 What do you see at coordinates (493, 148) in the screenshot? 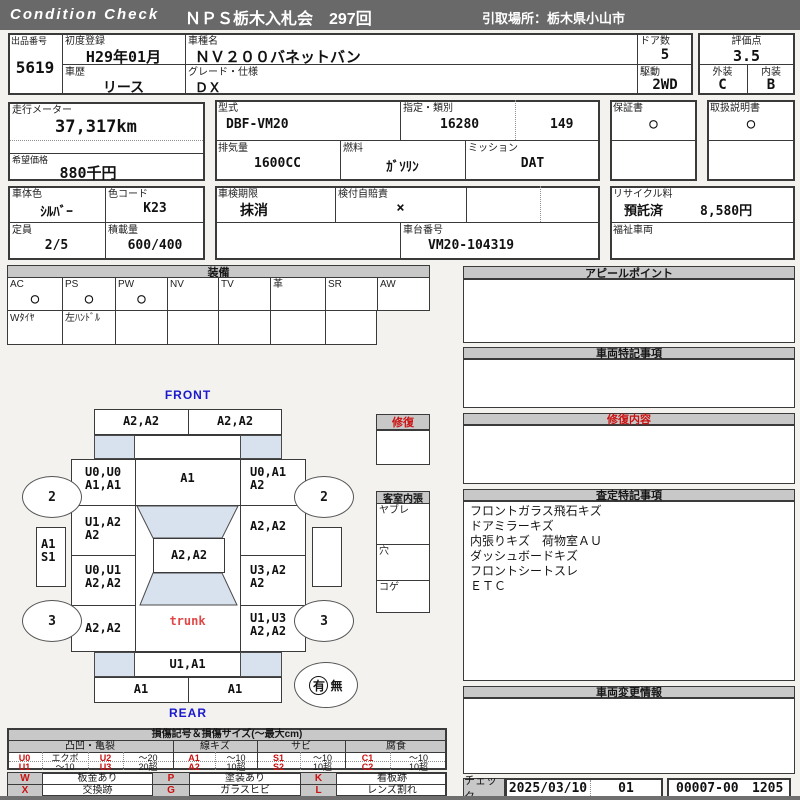
I see `mission-label: ミッション` at bounding box center [493, 148].